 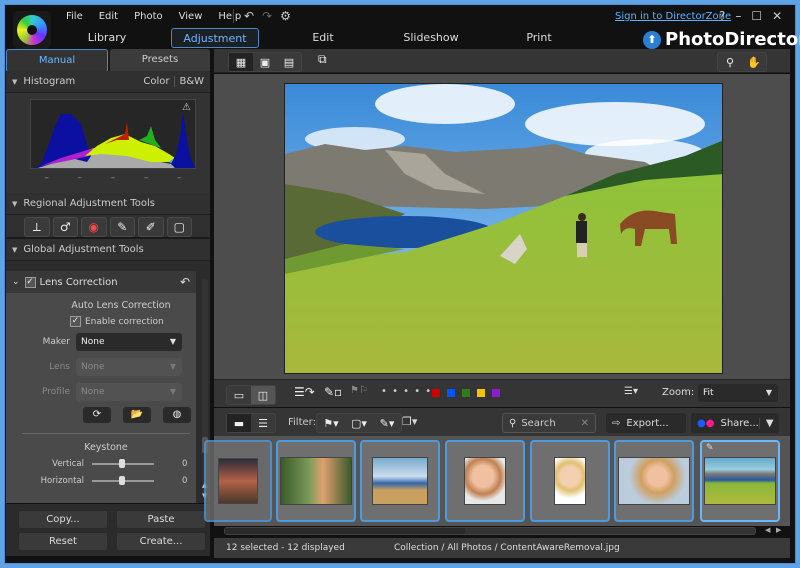 What do you see at coordinates (485, 481) in the screenshot?
I see `thumbnail-smiling-woman` at bounding box center [485, 481].